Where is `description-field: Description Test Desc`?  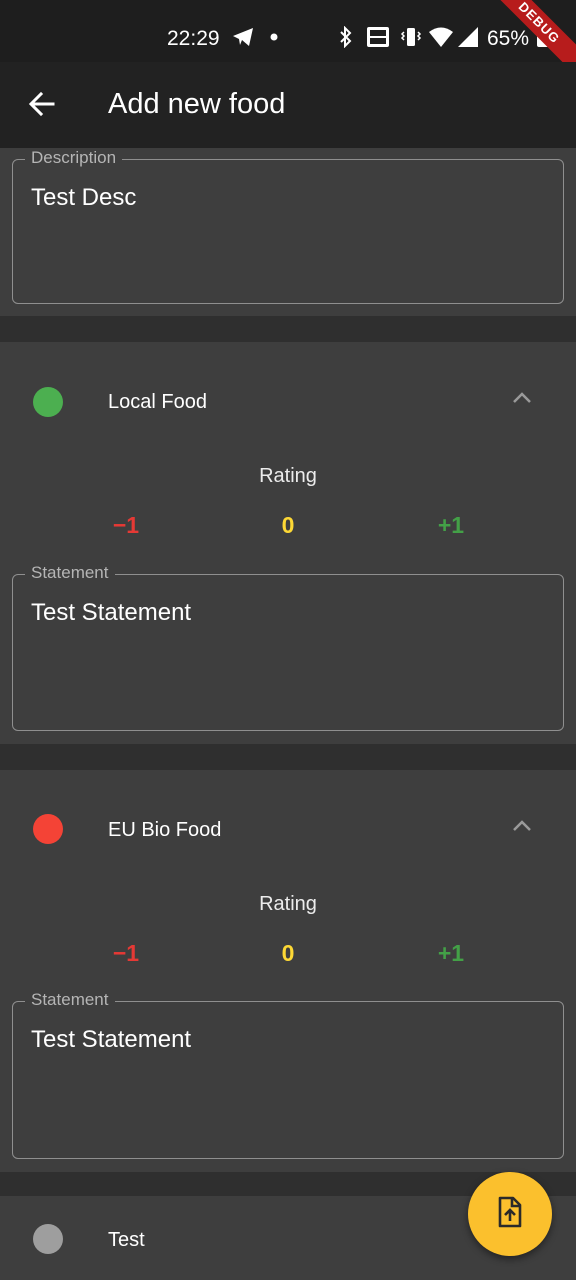 description-field: Description Test Desc is located at coordinates (288, 226).